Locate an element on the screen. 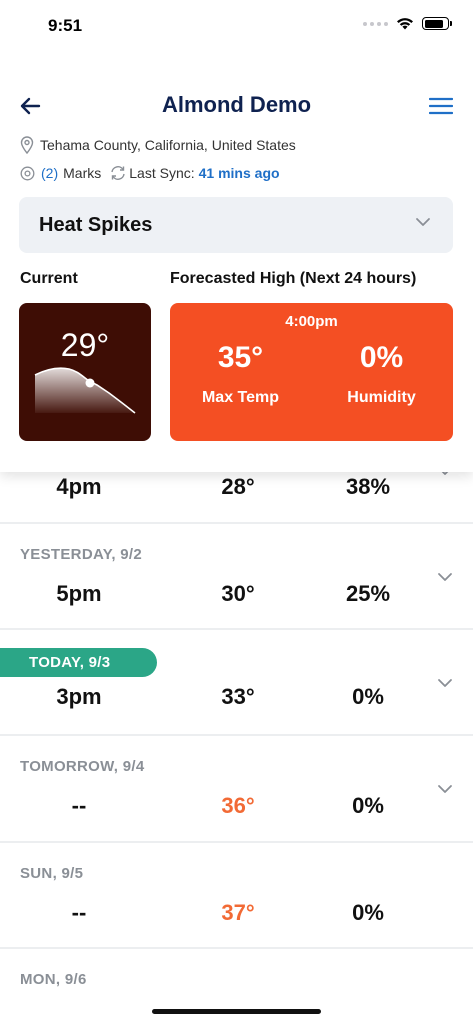  current-temp-card: 29° is located at coordinates (85, 372).